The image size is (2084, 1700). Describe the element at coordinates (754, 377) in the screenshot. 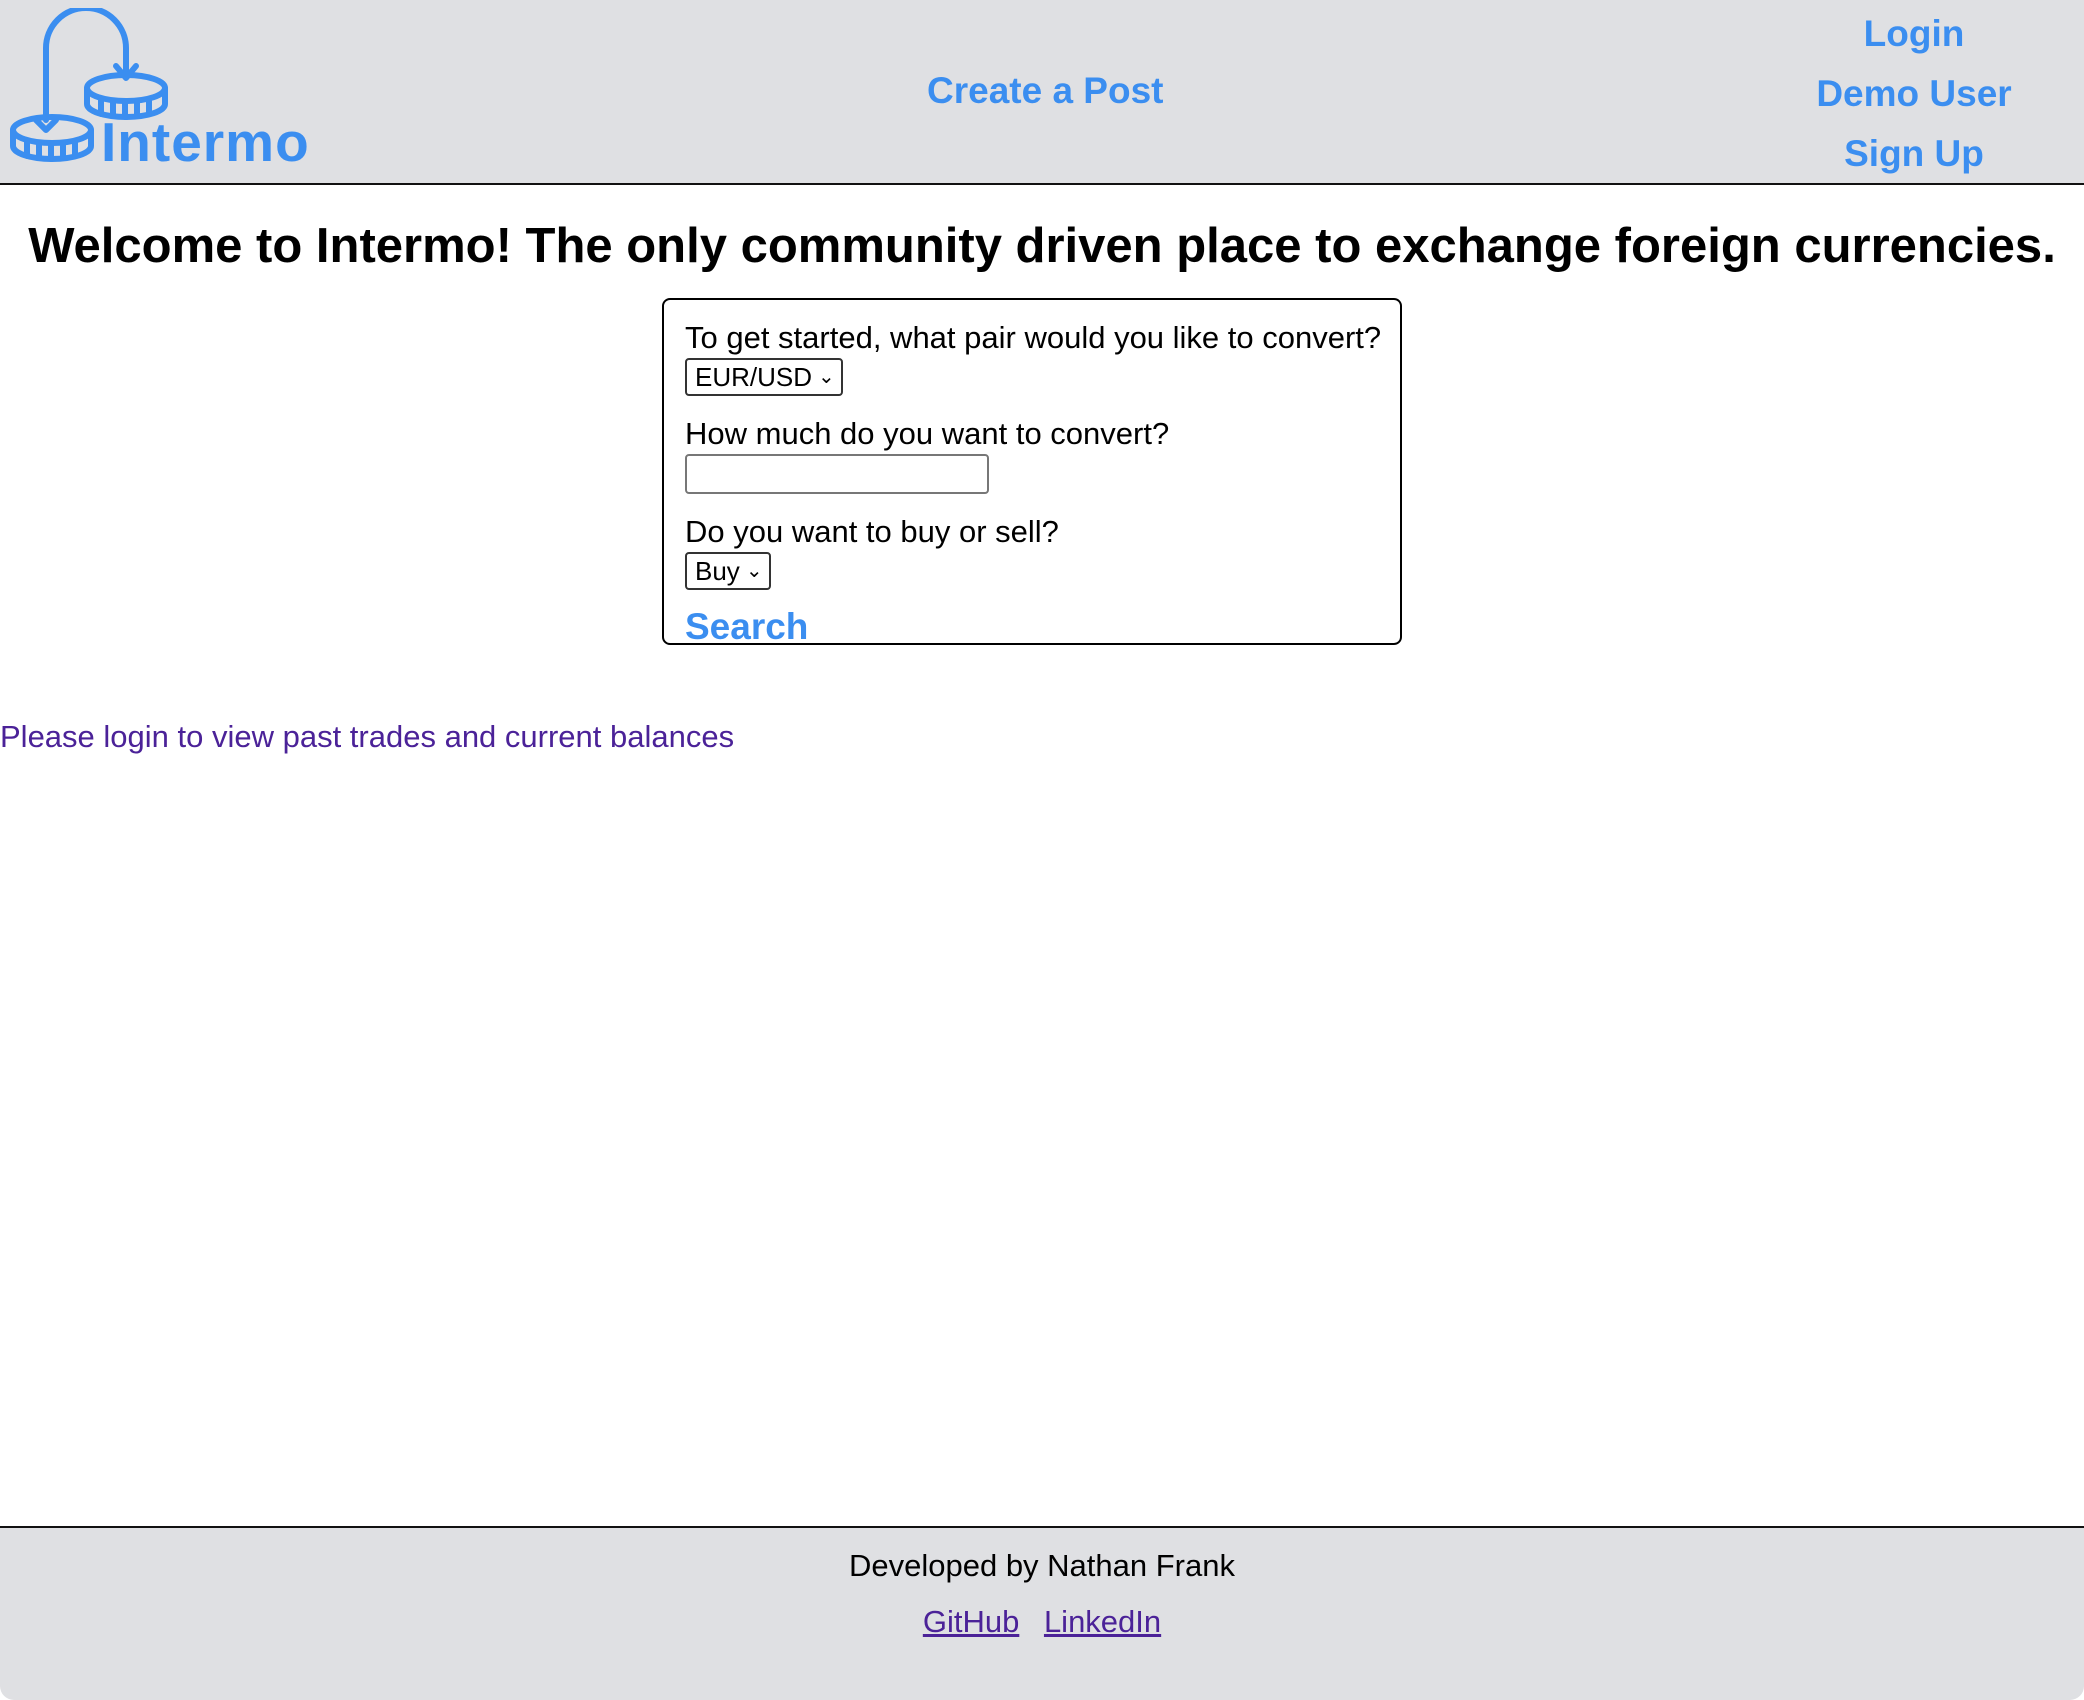

I see `pair-select-value: EUR/USD` at that location.